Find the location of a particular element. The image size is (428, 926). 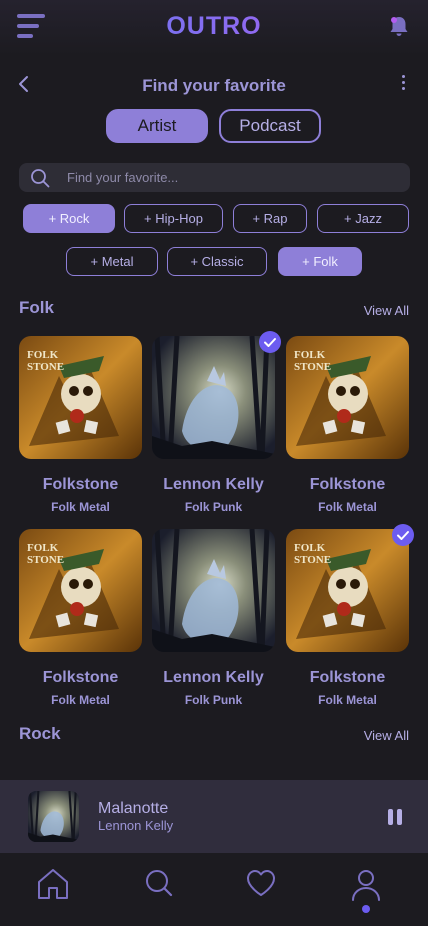

genre-chip-classic: + Classic is located at coordinates (217, 261).